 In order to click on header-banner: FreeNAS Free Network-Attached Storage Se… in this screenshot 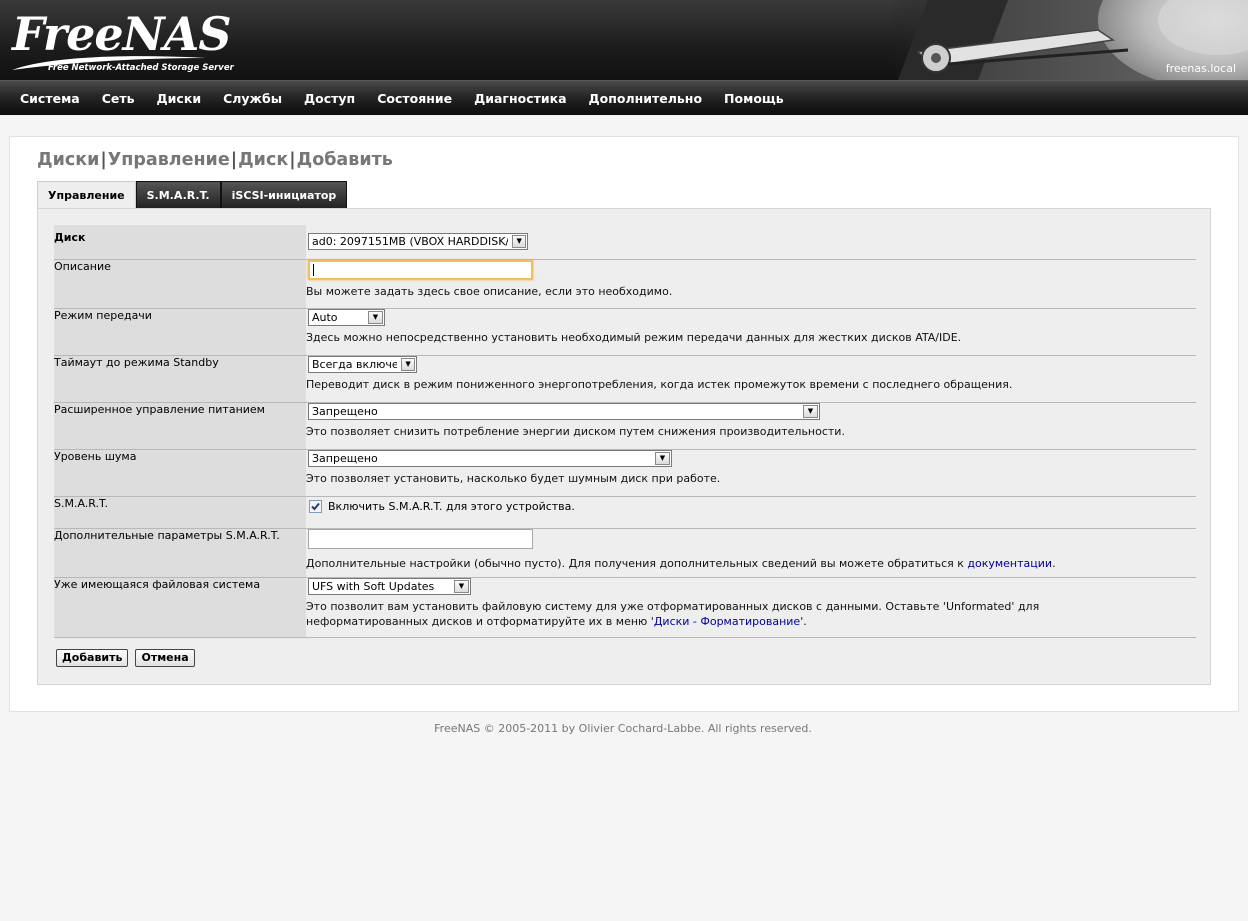, I will do `click(624, 40)`.